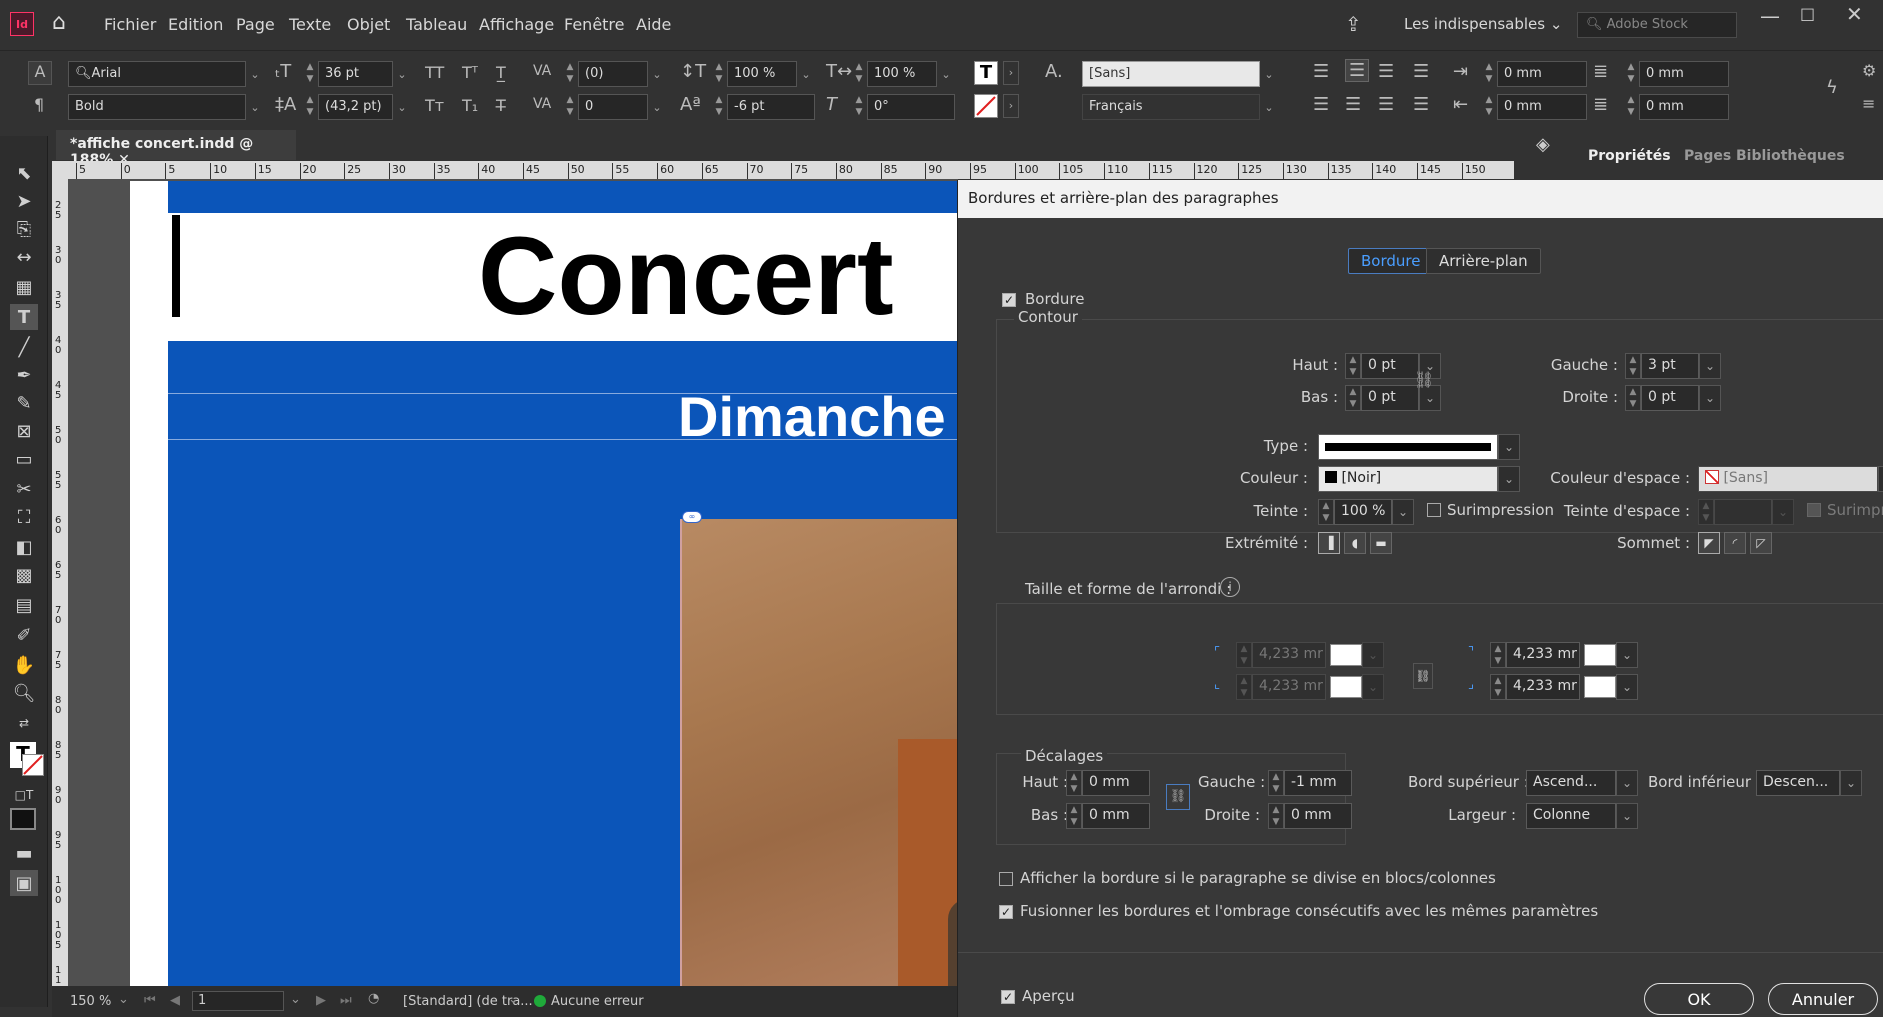 This screenshot has height=1017, width=1883. Describe the element at coordinates (501, 105) in the screenshot. I see `strikethrough-icon: T̶` at that location.